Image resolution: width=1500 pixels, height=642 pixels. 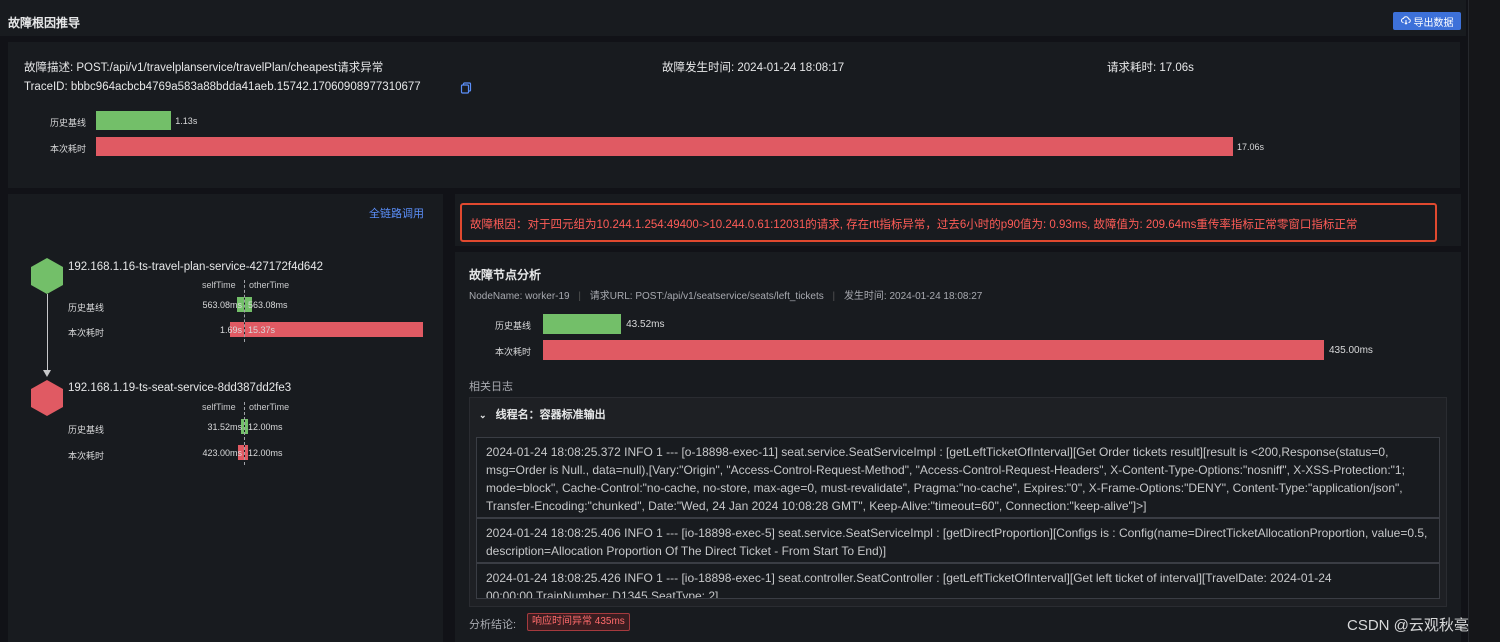 I want to click on full-chain-link: 全链路调用, so click(x=396, y=213).